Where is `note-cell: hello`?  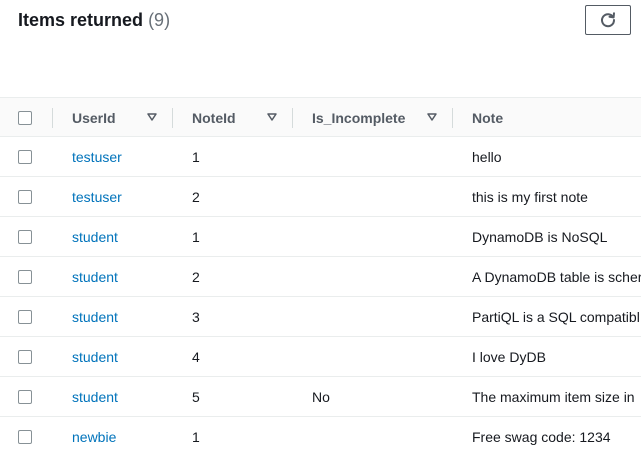 note-cell: hello is located at coordinates (487, 156).